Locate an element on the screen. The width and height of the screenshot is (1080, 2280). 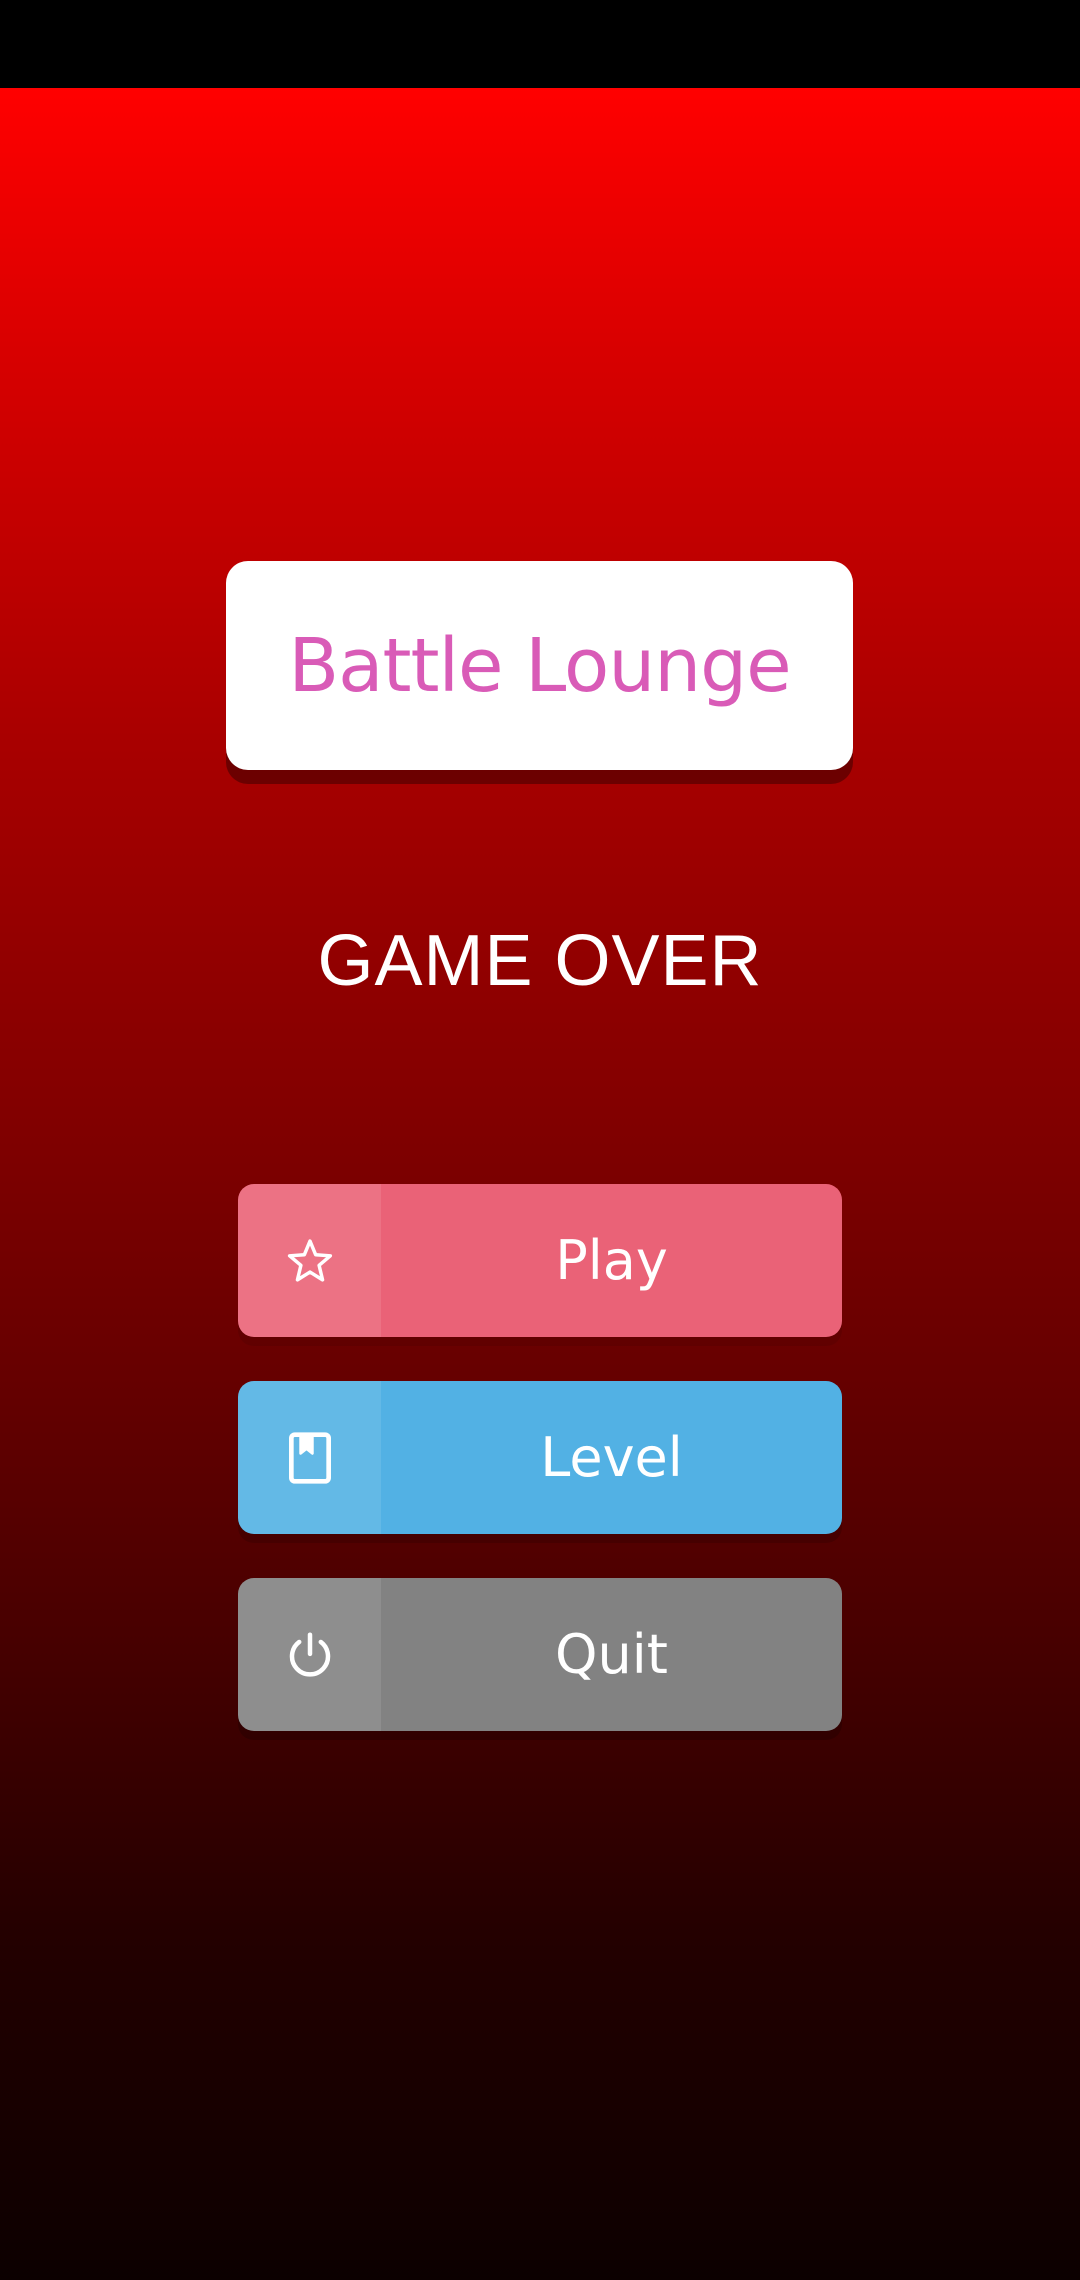
app-title: Battle Lounge is located at coordinates (539, 665).